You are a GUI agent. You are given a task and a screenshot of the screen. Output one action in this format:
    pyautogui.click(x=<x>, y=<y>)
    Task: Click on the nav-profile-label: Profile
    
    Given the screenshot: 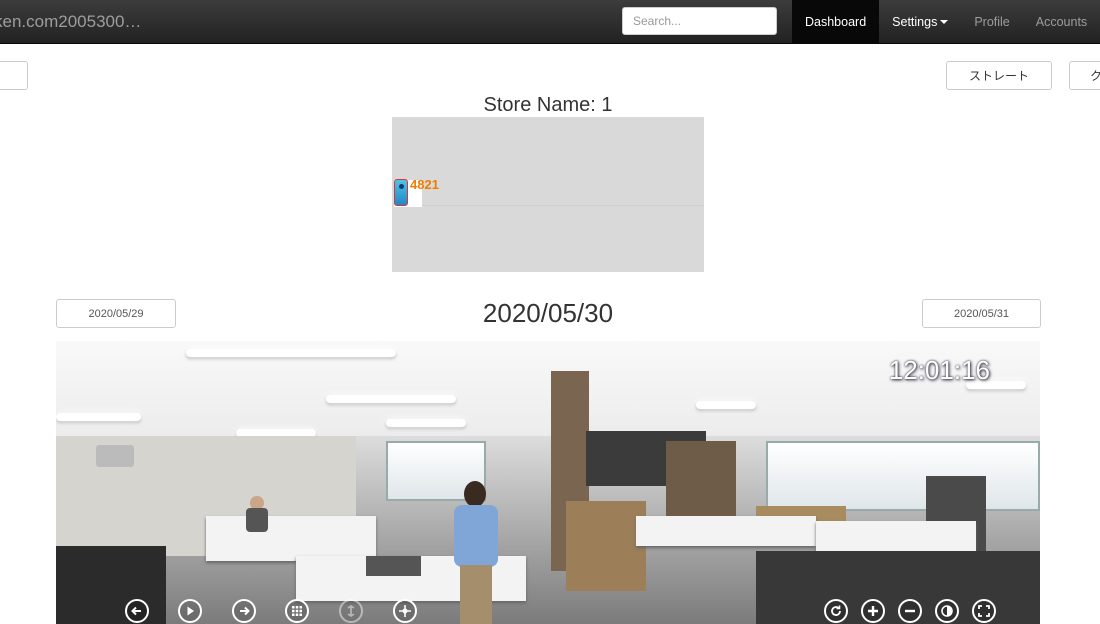 What is the action you would take?
    pyautogui.click(x=992, y=21)
    